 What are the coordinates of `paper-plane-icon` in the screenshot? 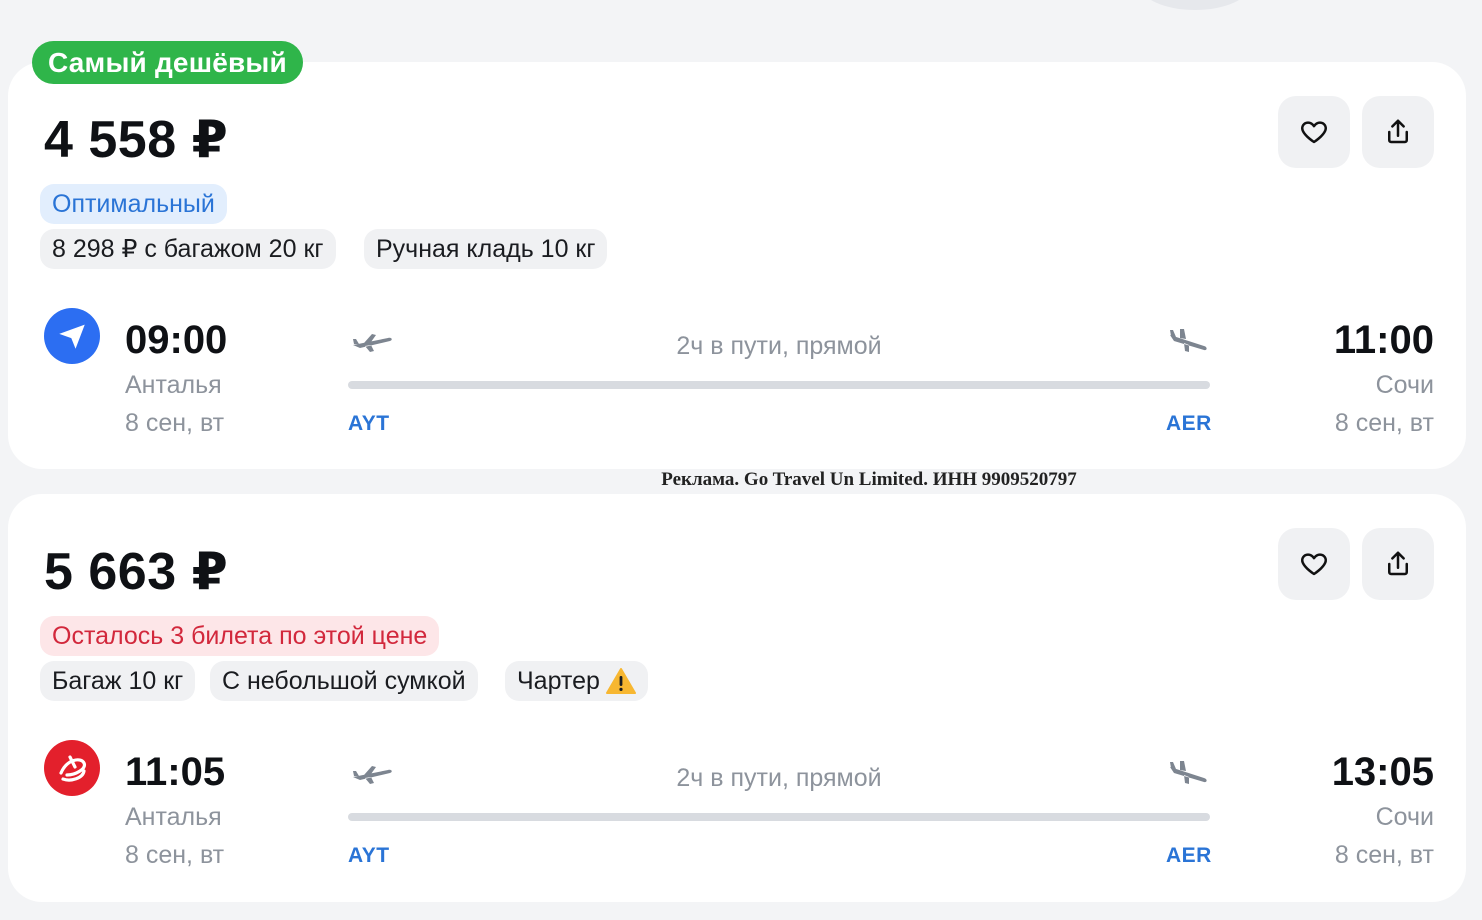 It's located at (72, 336).